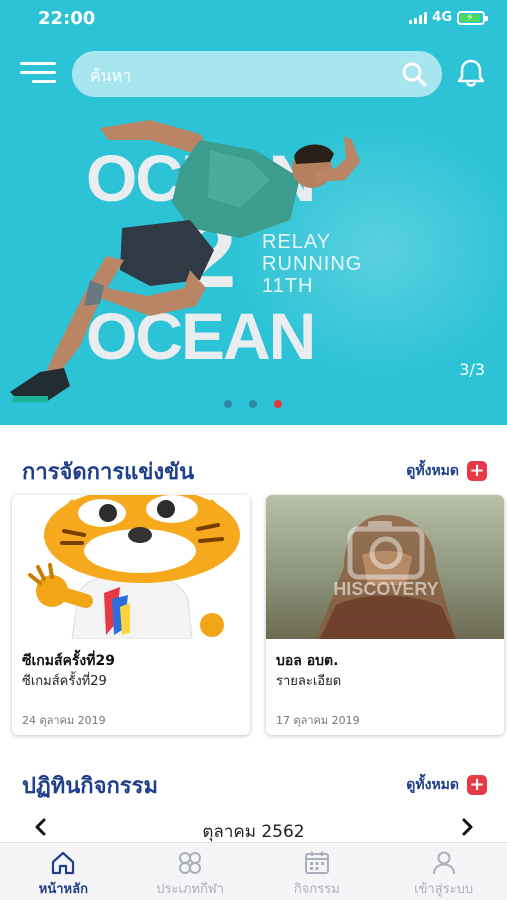 The width and height of the screenshot is (507, 900). Describe the element at coordinates (38, 63) in the screenshot. I see `menu-icon` at that location.